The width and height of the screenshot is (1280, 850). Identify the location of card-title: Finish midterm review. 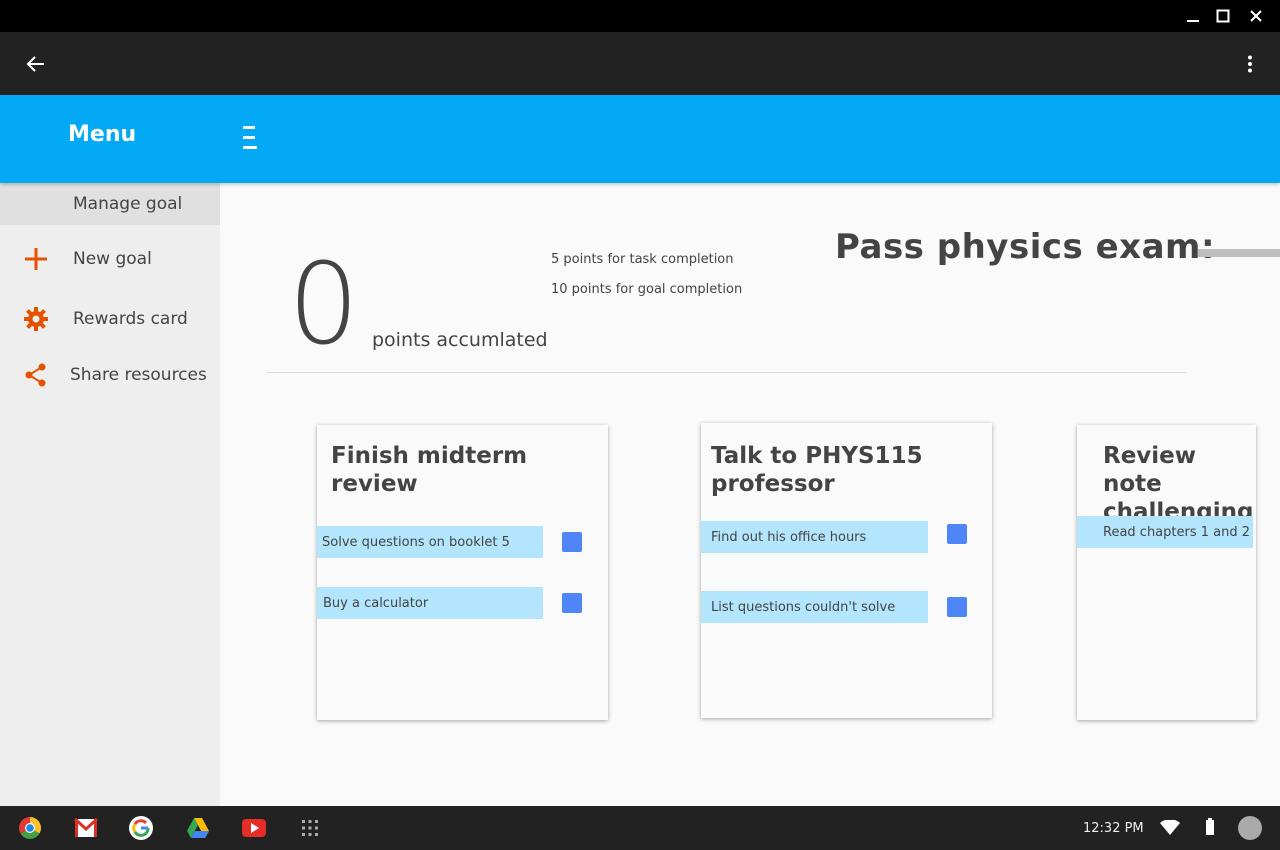
(429, 470).